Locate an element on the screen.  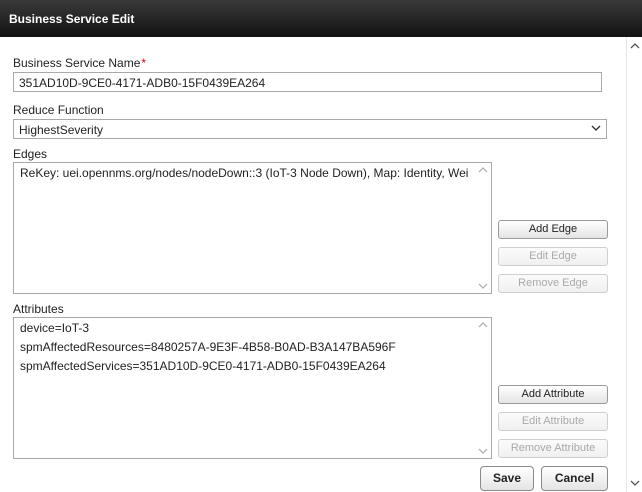
dialog-titlebar: Business Service Edit is located at coordinates (321, 18).